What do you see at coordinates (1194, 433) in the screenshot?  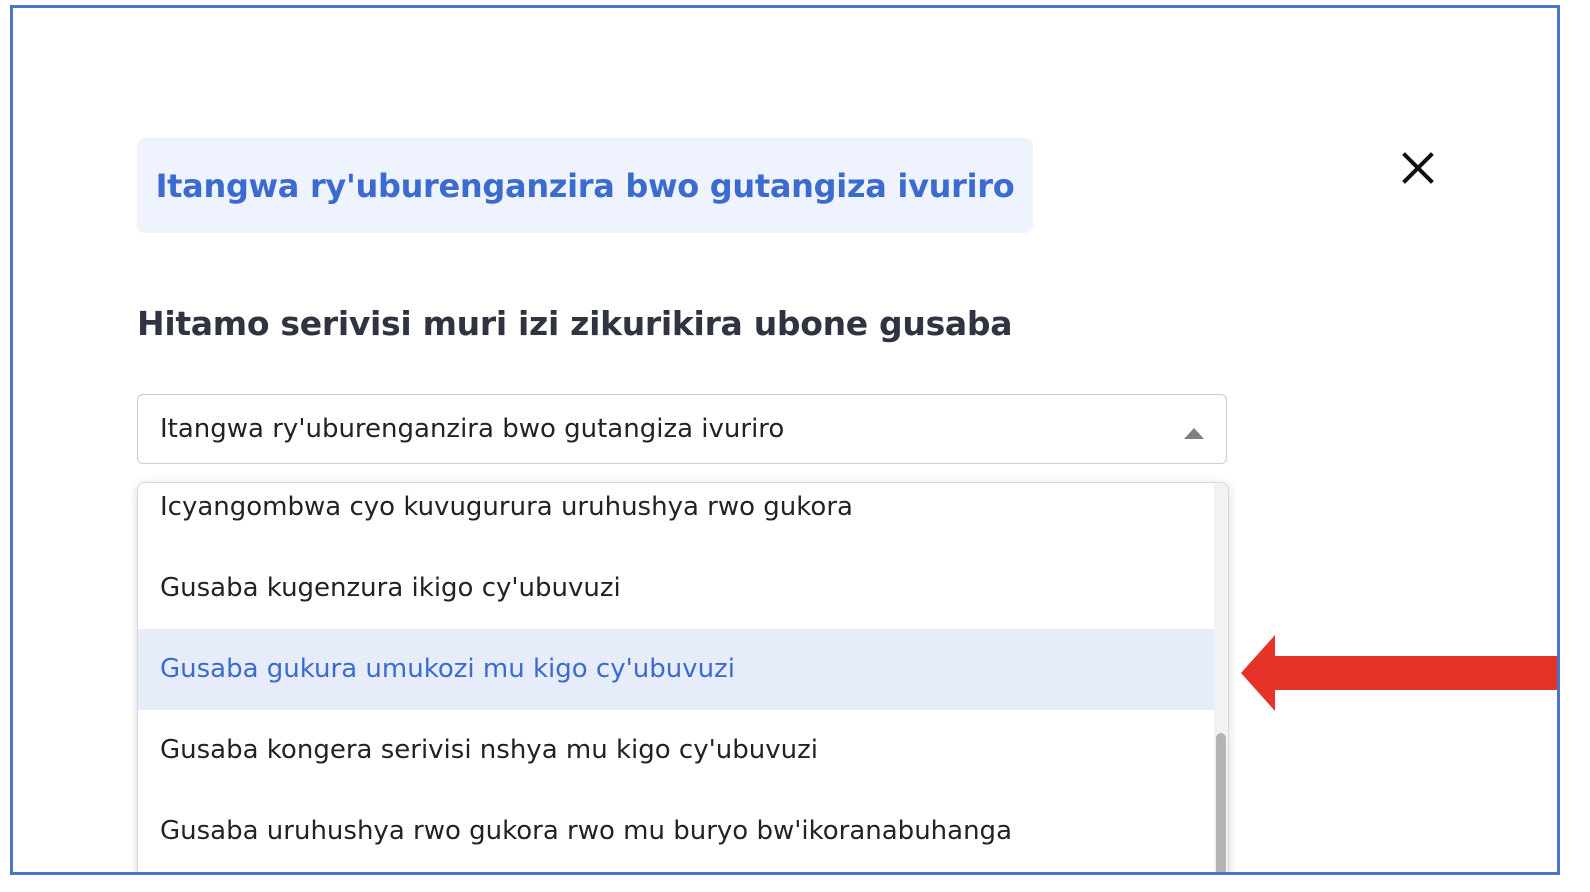 I see `caret-up-icon` at bounding box center [1194, 433].